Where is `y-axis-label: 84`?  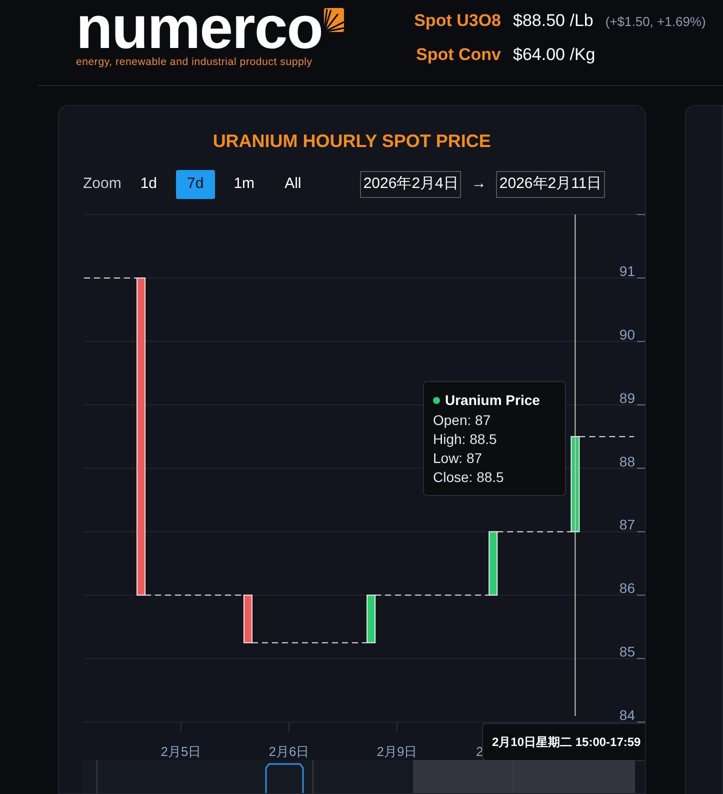 y-axis-label: 84 is located at coordinates (627, 715).